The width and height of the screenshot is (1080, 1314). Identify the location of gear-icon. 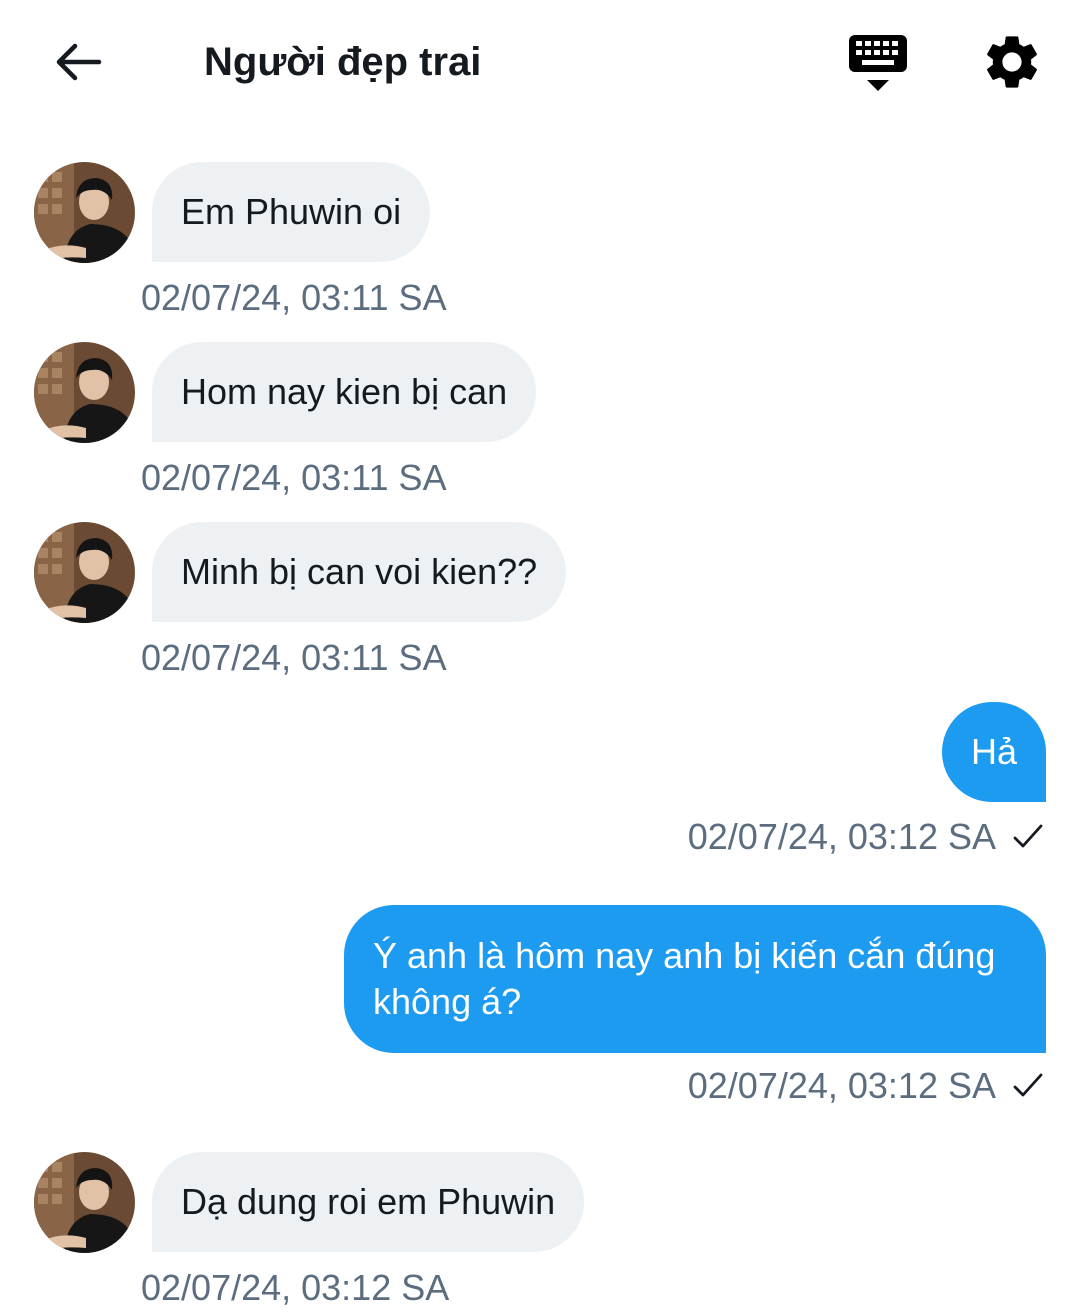
(1012, 62).